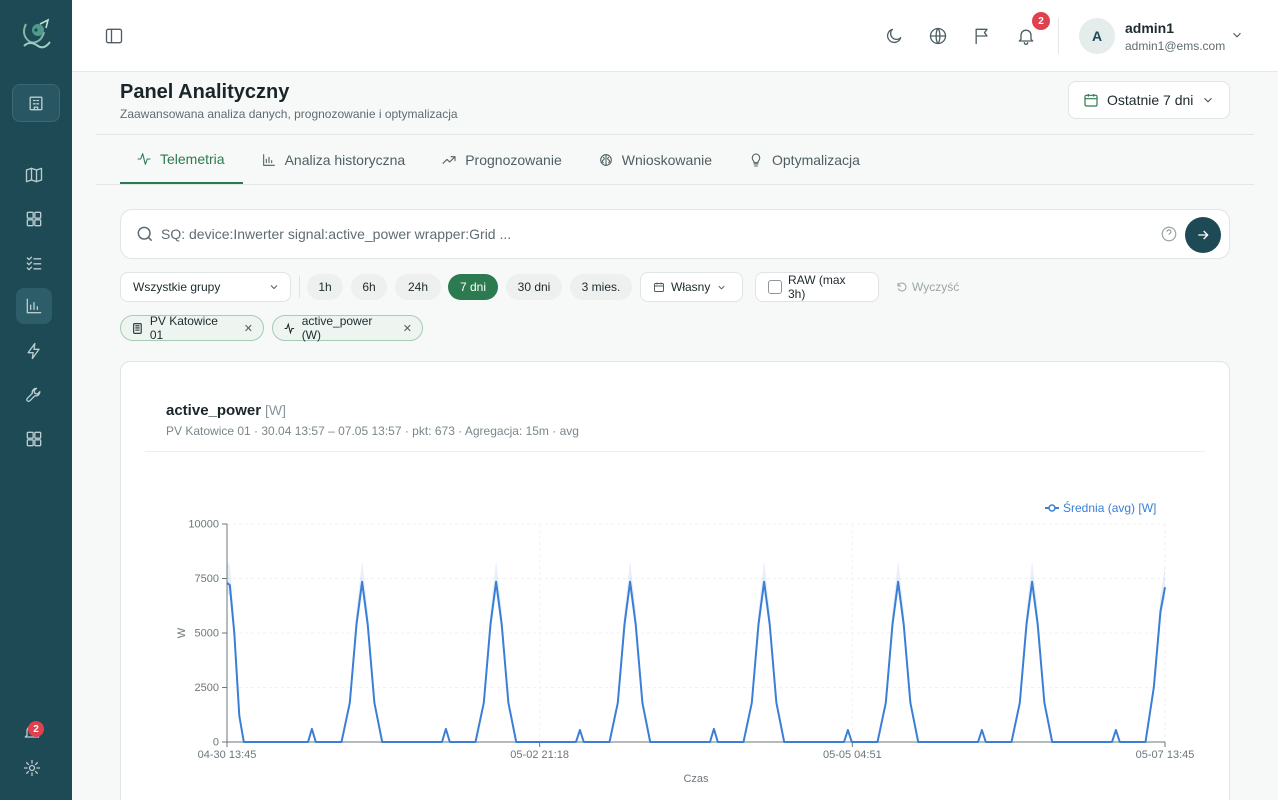 This screenshot has height=800, width=1278. I want to click on sidebar: 2, so click(36, 400).